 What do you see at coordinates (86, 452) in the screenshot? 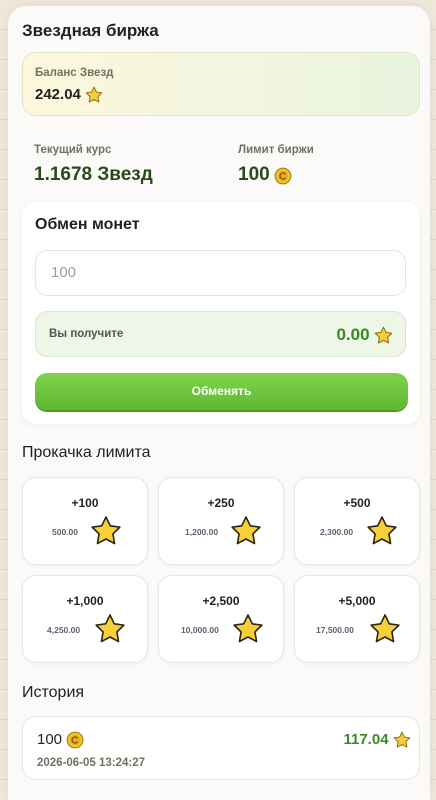
I see `upgrade-title: Прокачка лимита` at bounding box center [86, 452].